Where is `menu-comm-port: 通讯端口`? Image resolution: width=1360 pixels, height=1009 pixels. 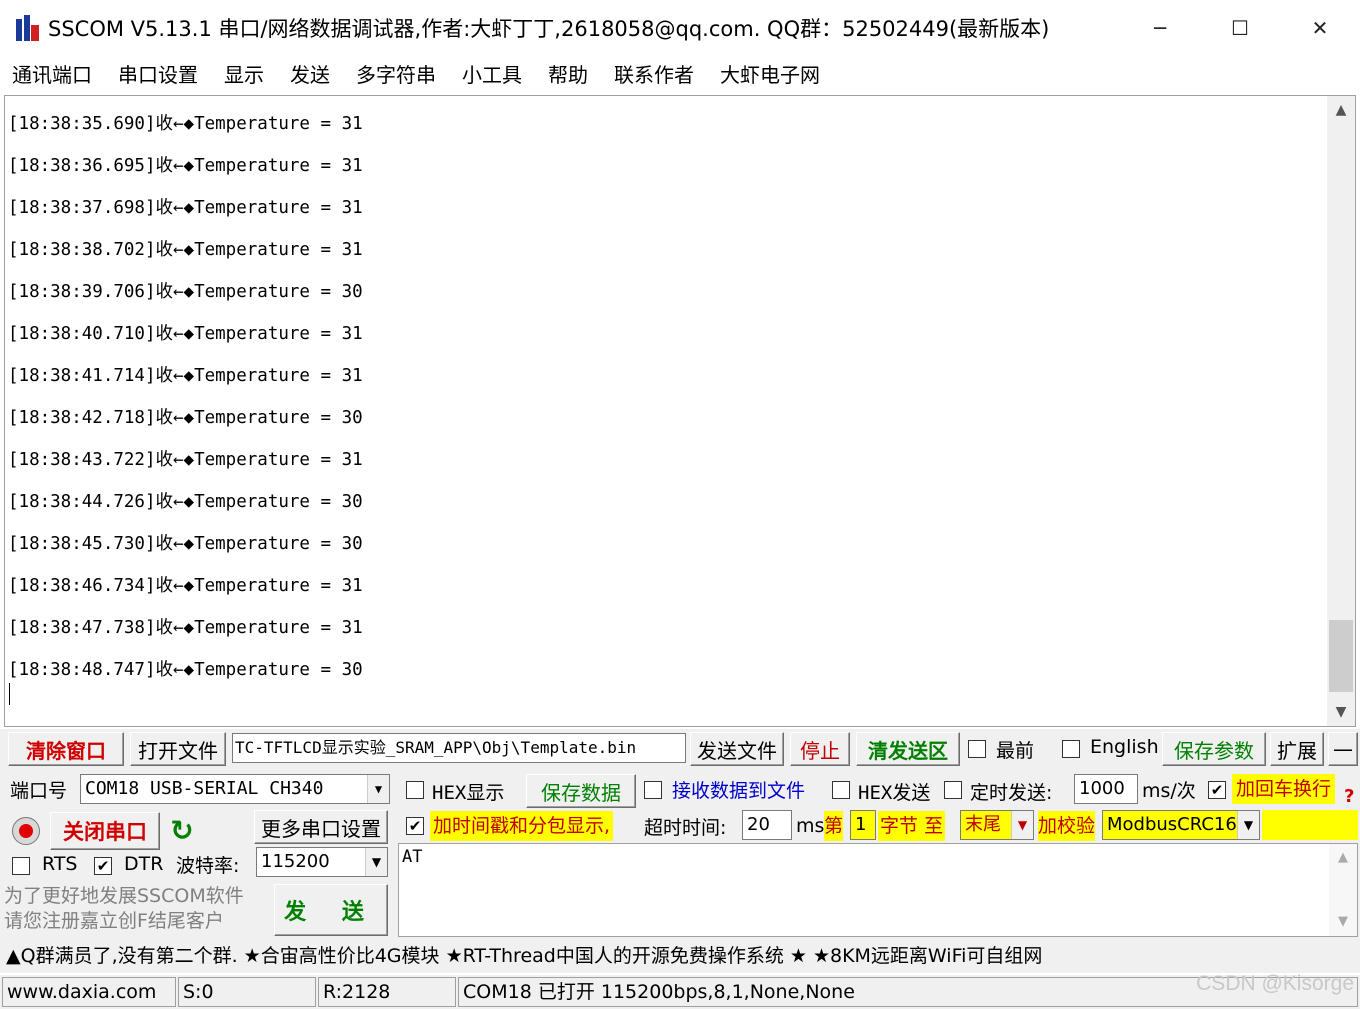
menu-comm-port: 通讯端口 is located at coordinates (52, 73).